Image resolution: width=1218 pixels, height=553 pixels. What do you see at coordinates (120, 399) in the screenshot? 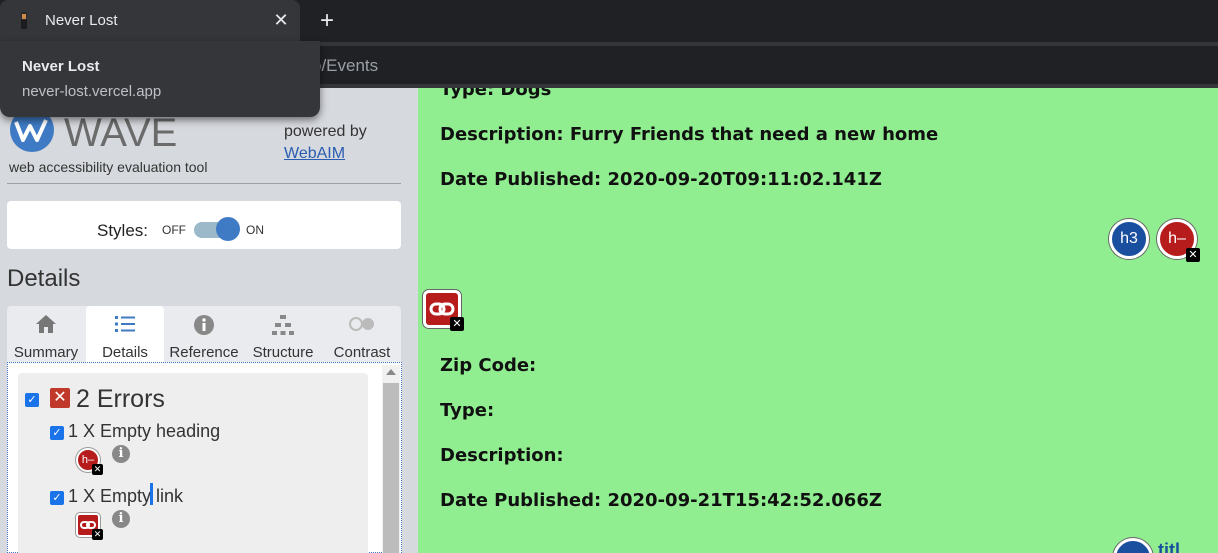
I see `errors-title: 2 Errors` at bounding box center [120, 399].